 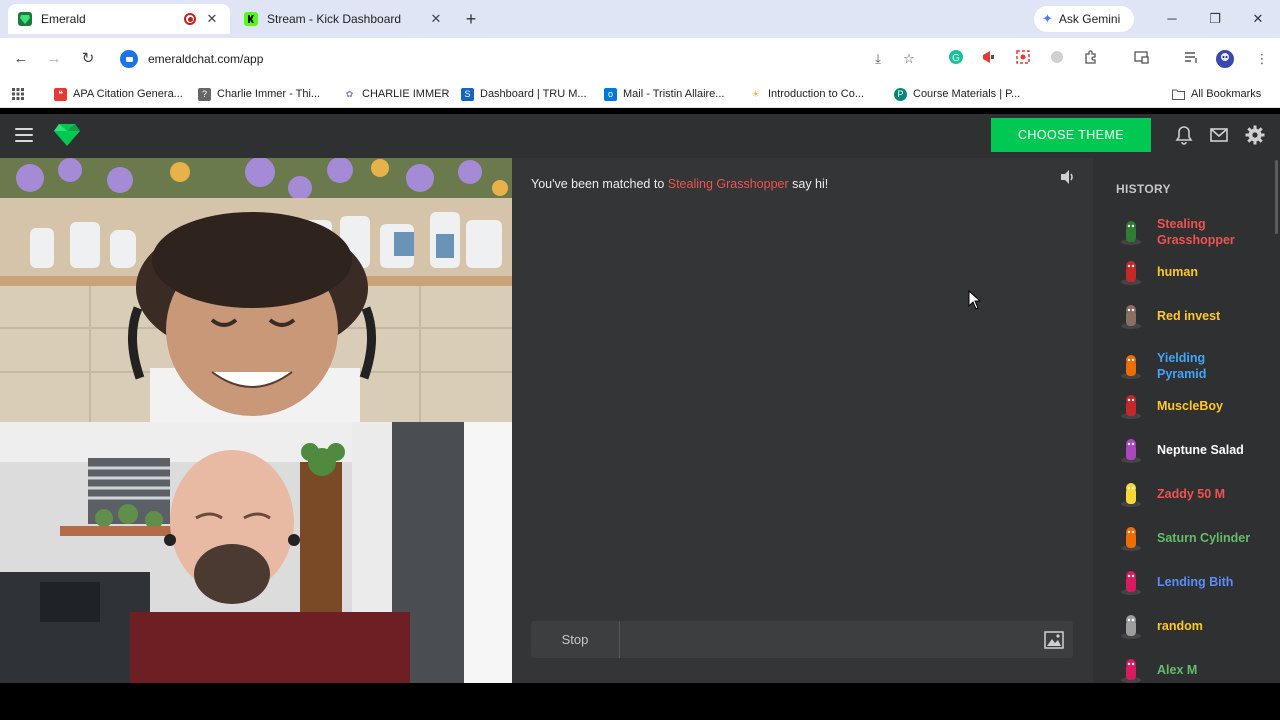 I want to click on apps-grid-icon, so click(x=18, y=94).